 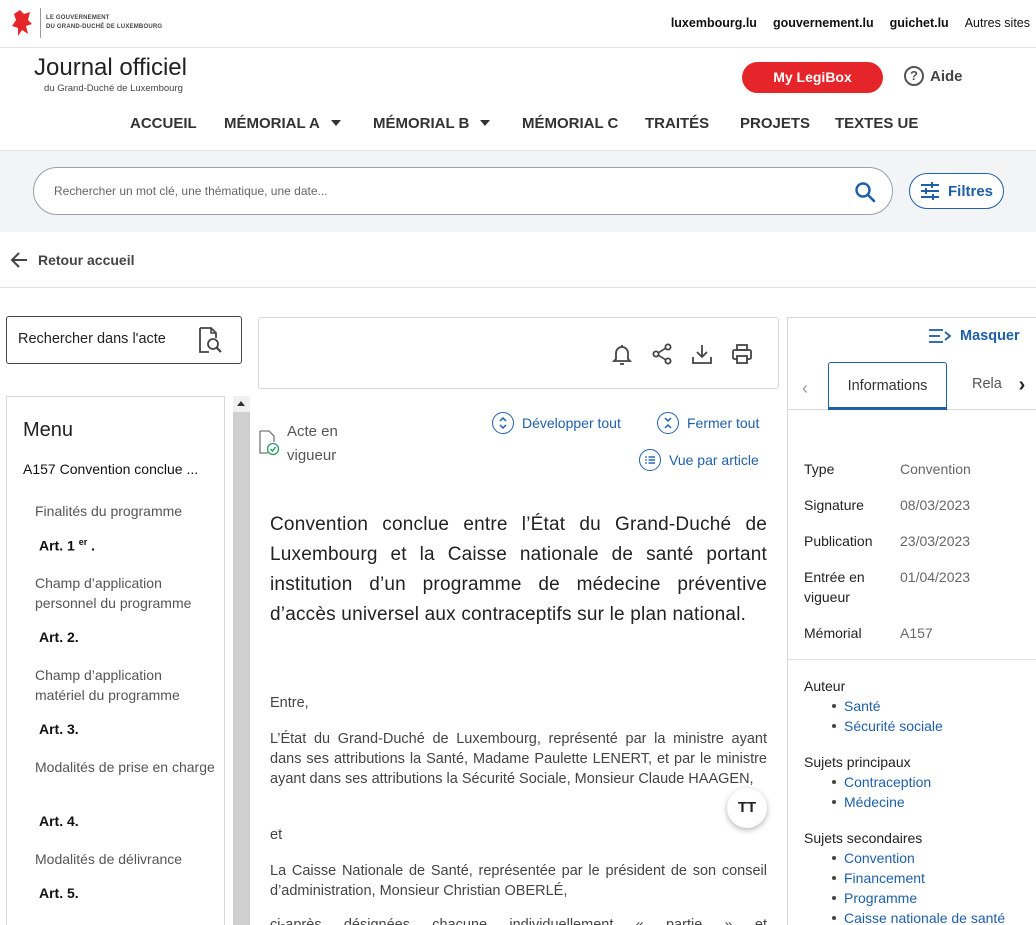 I want to click on menu-item: Finalités du programme, so click(x=125, y=511).